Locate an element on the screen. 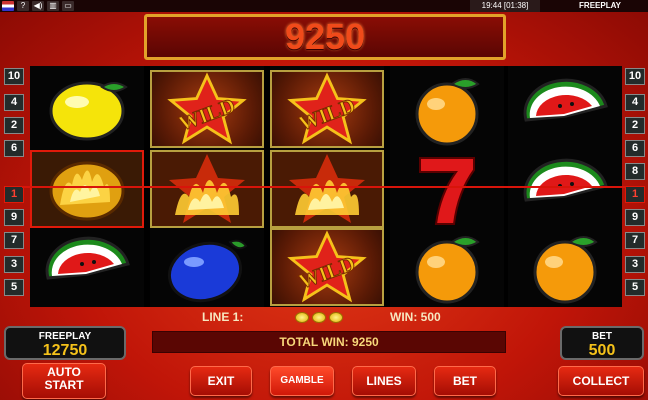 This screenshot has width=648, height=400. coin-icons is located at coordinates (320, 319).